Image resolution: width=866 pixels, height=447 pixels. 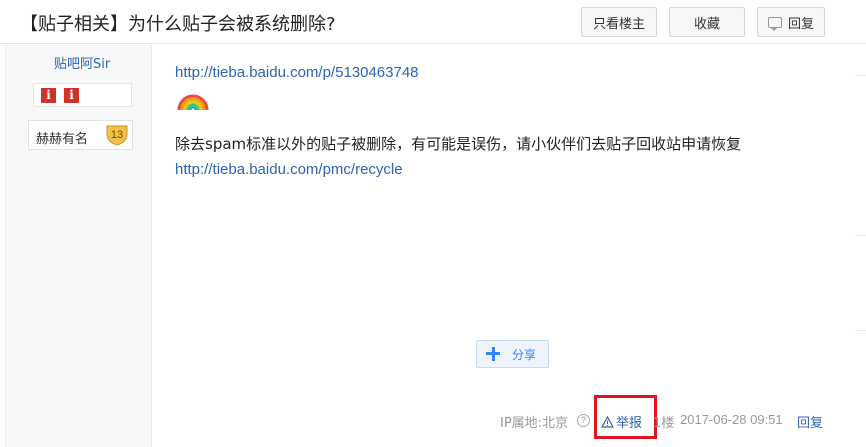 I want to click on reply-button: 回复, so click(x=791, y=22).